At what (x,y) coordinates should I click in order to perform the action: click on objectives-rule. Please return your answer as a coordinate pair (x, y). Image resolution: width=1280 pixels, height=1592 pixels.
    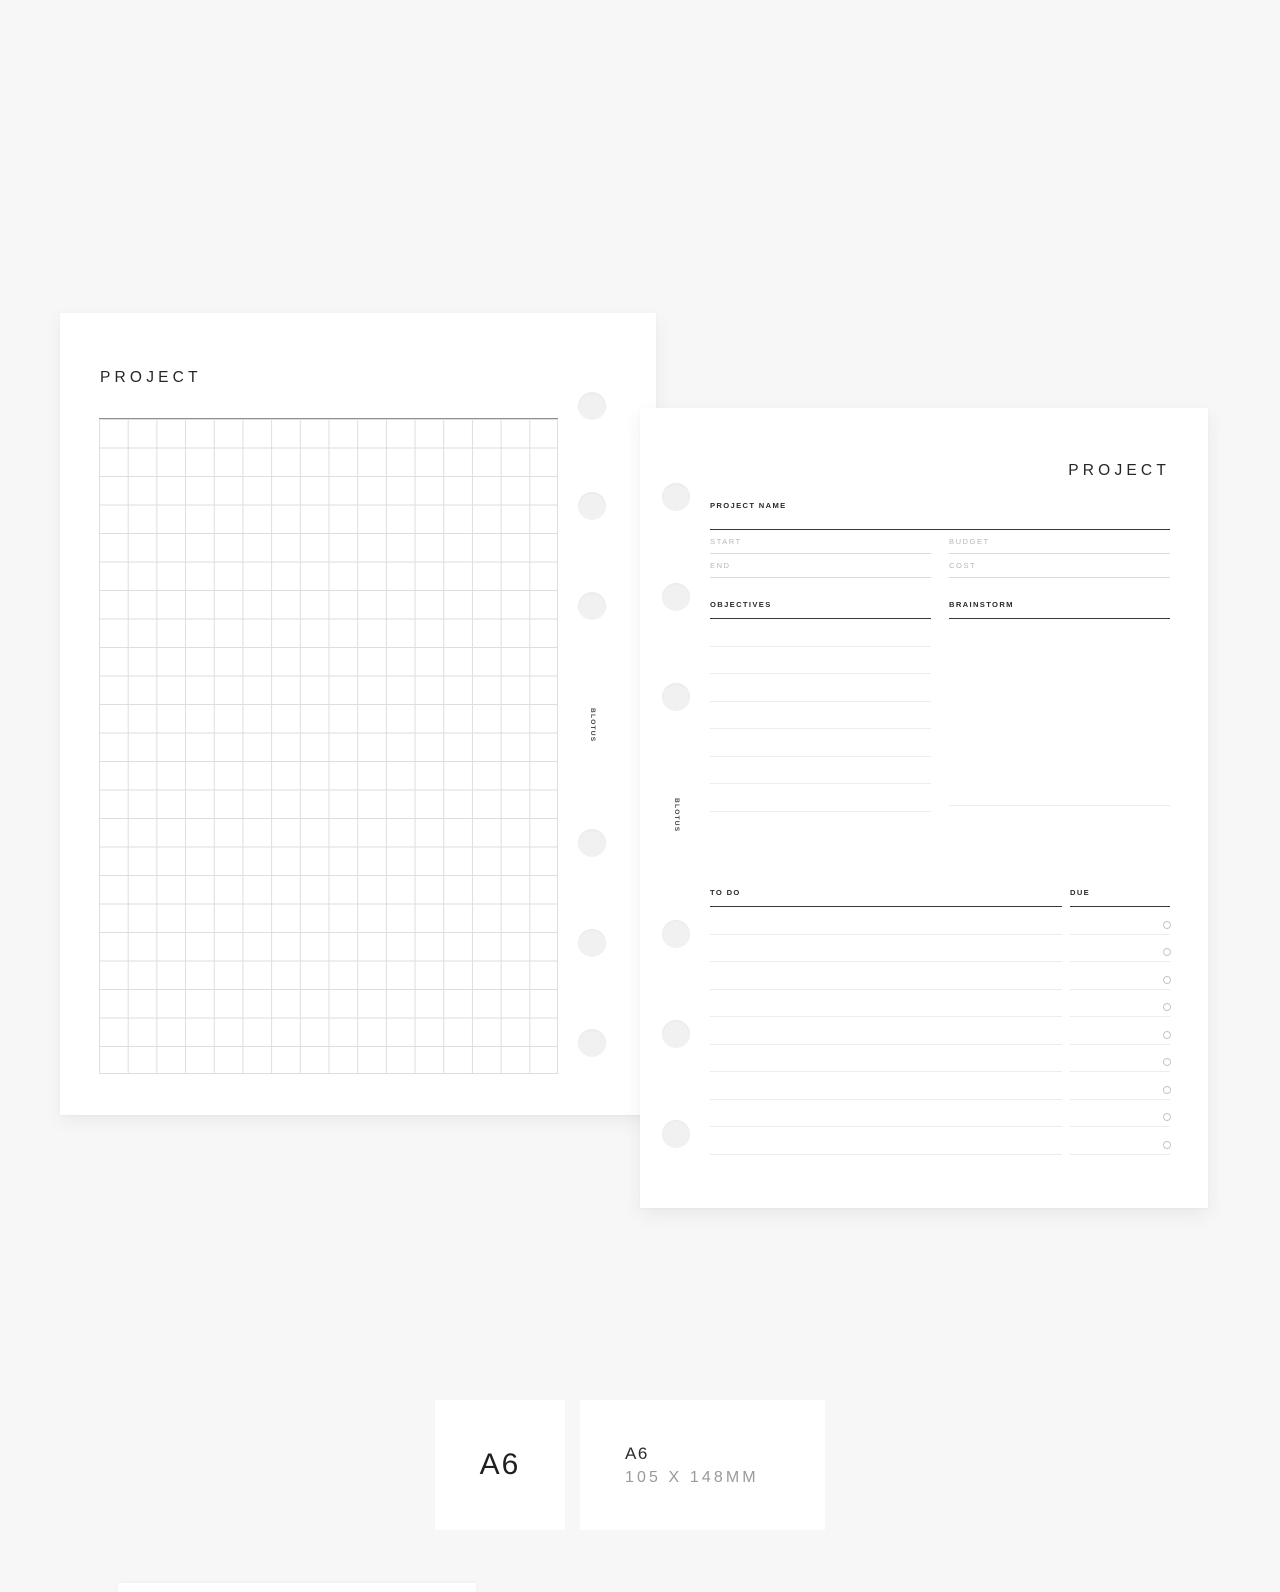
    Looking at the image, I should click on (820, 619).